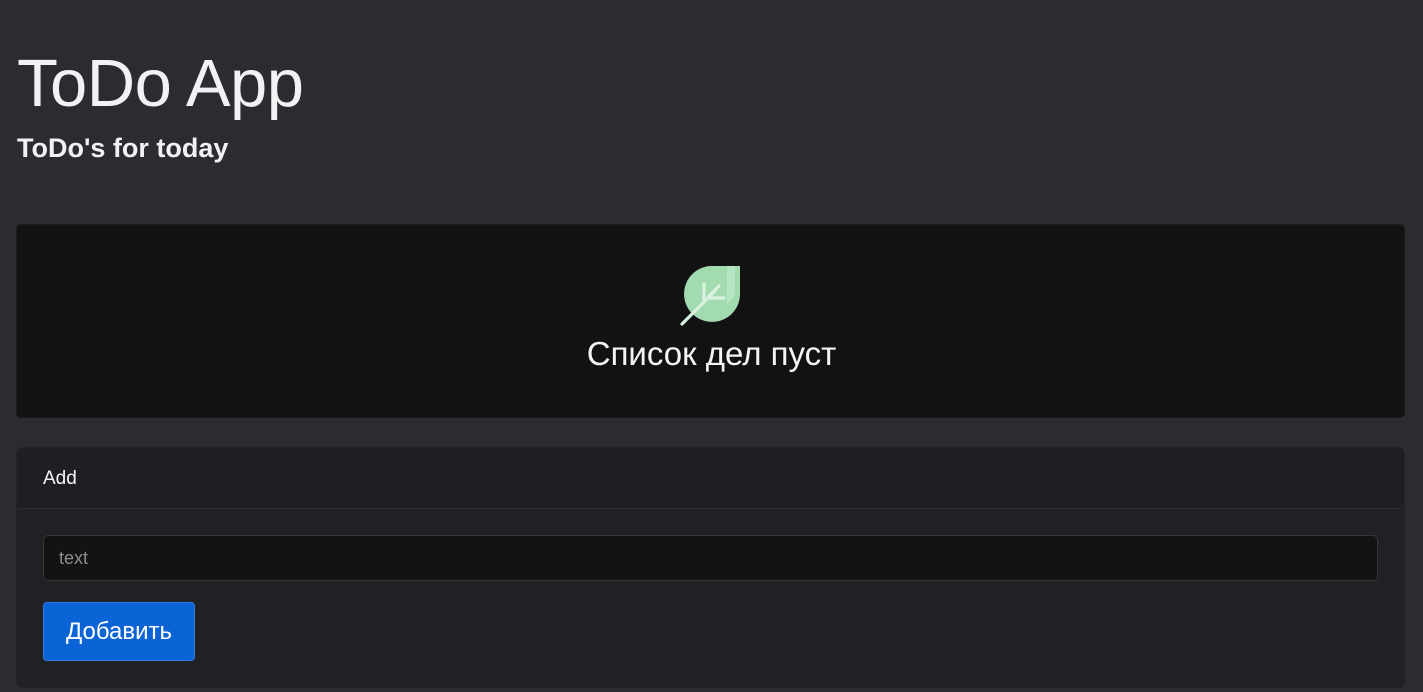 The height and width of the screenshot is (692, 1423). Describe the element at coordinates (710, 478) in the screenshot. I see `add-card-header: Add` at that location.